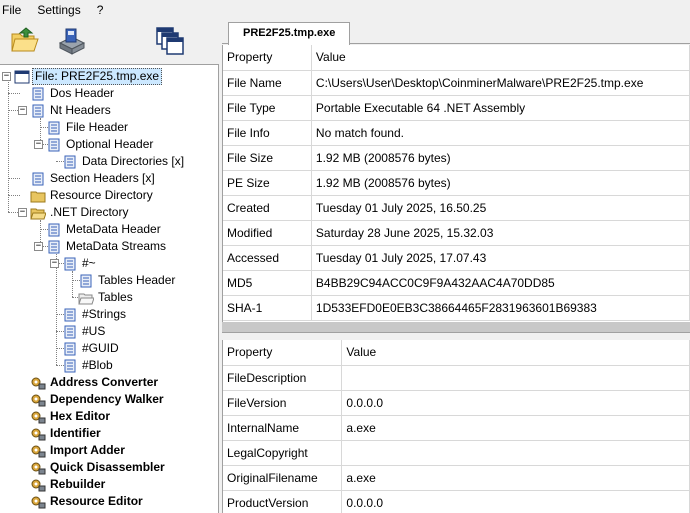  Describe the element at coordinates (456, 208) in the screenshot. I see `table-row: Created Tuesday 01 July 2025, 16.50.25` at that location.